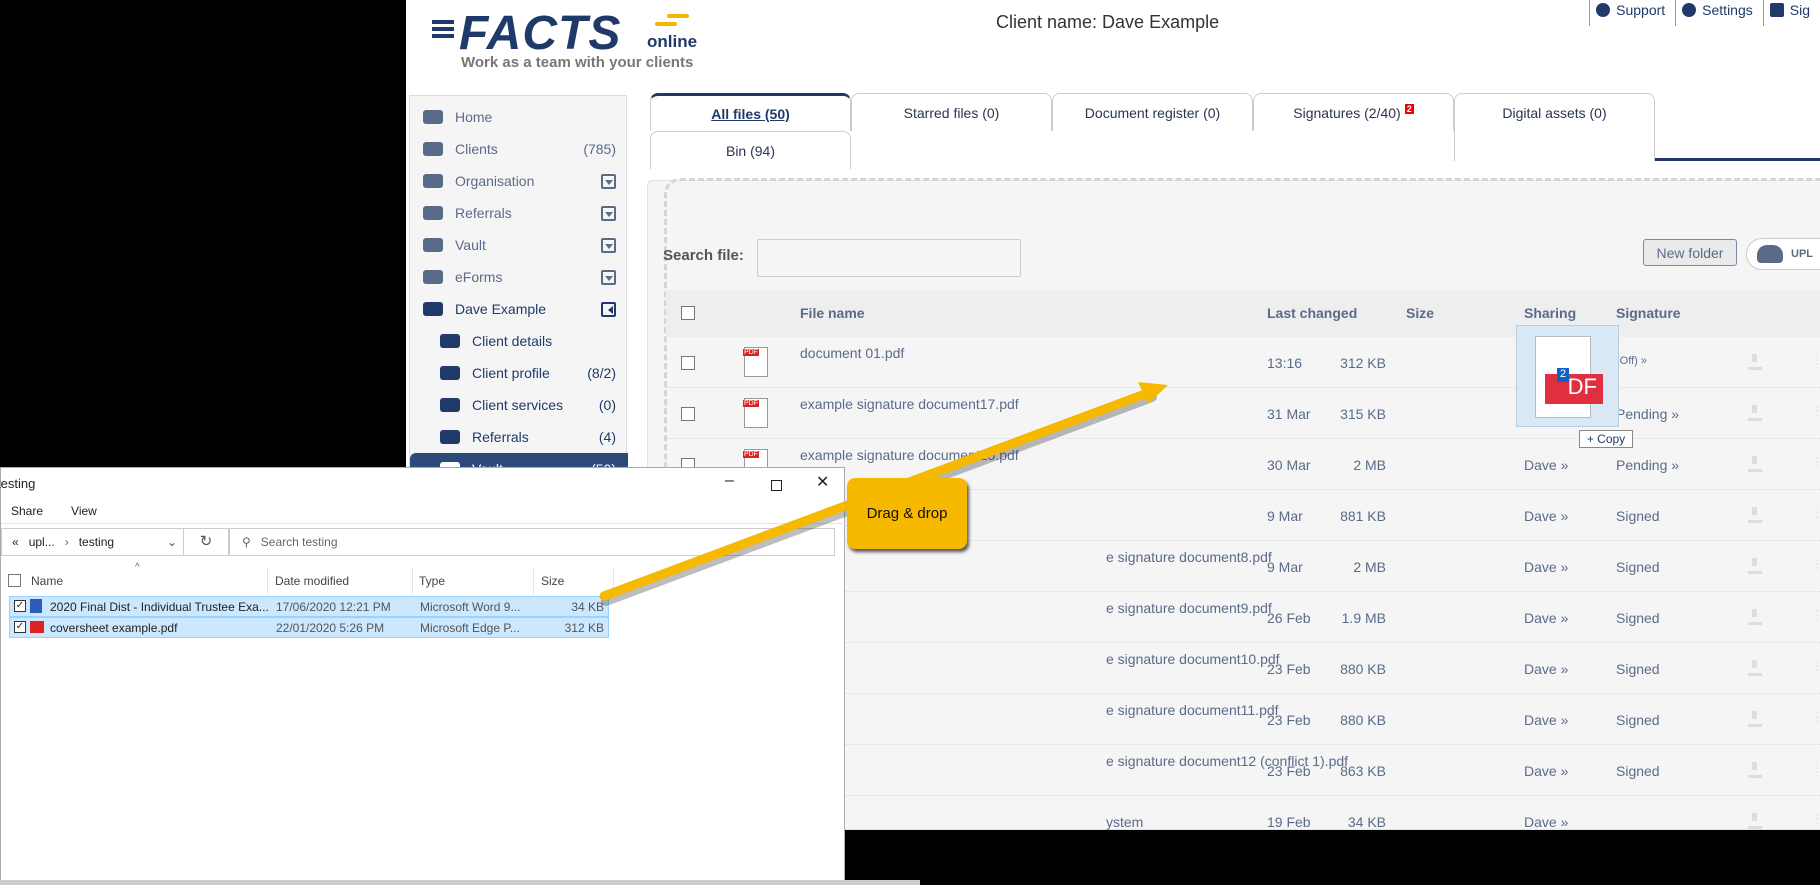 This screenshot has height=885, width=1820. I want to click on drag-arrow, so click(883, 494).